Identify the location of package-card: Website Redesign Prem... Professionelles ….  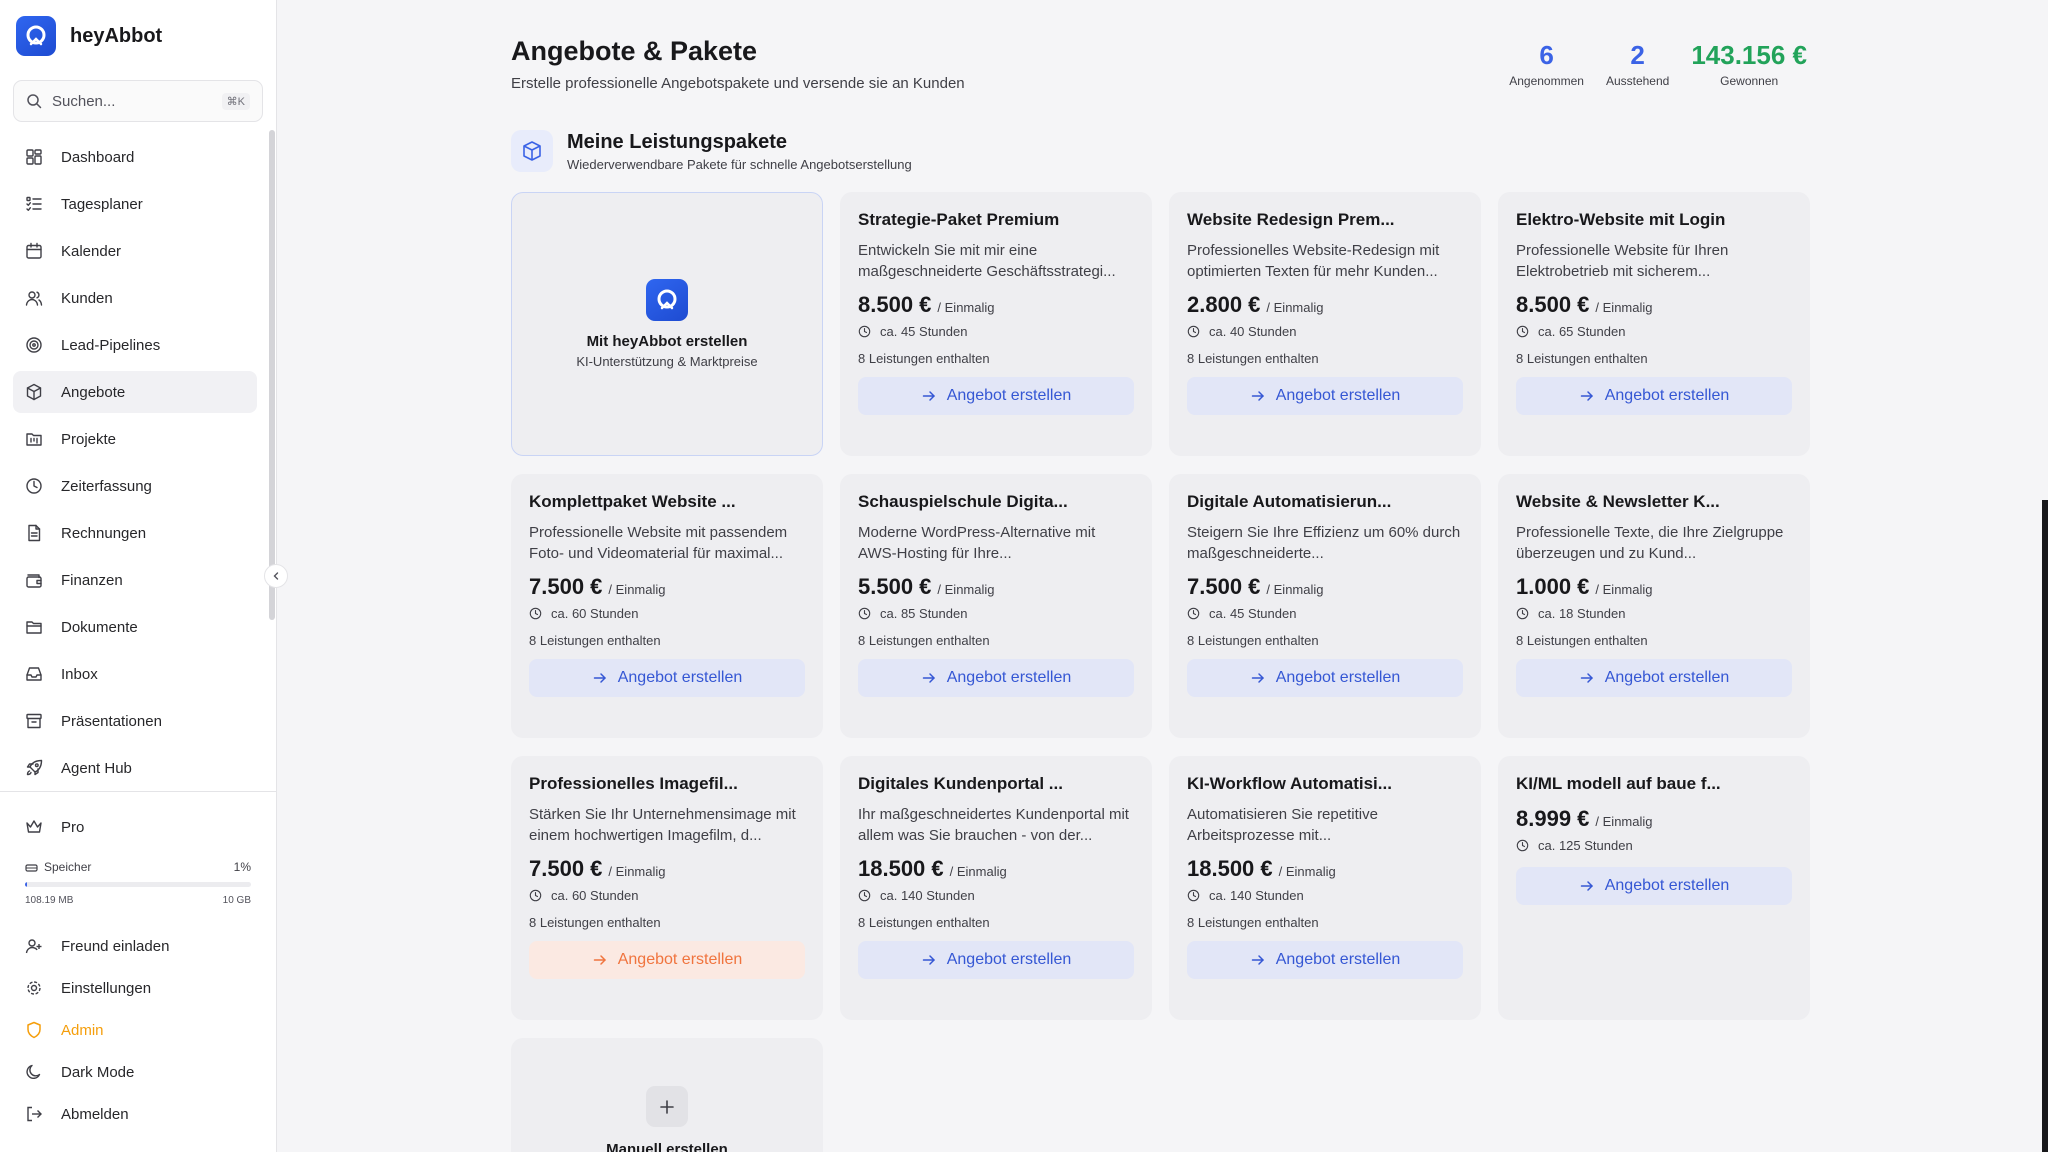
(1325, 324).